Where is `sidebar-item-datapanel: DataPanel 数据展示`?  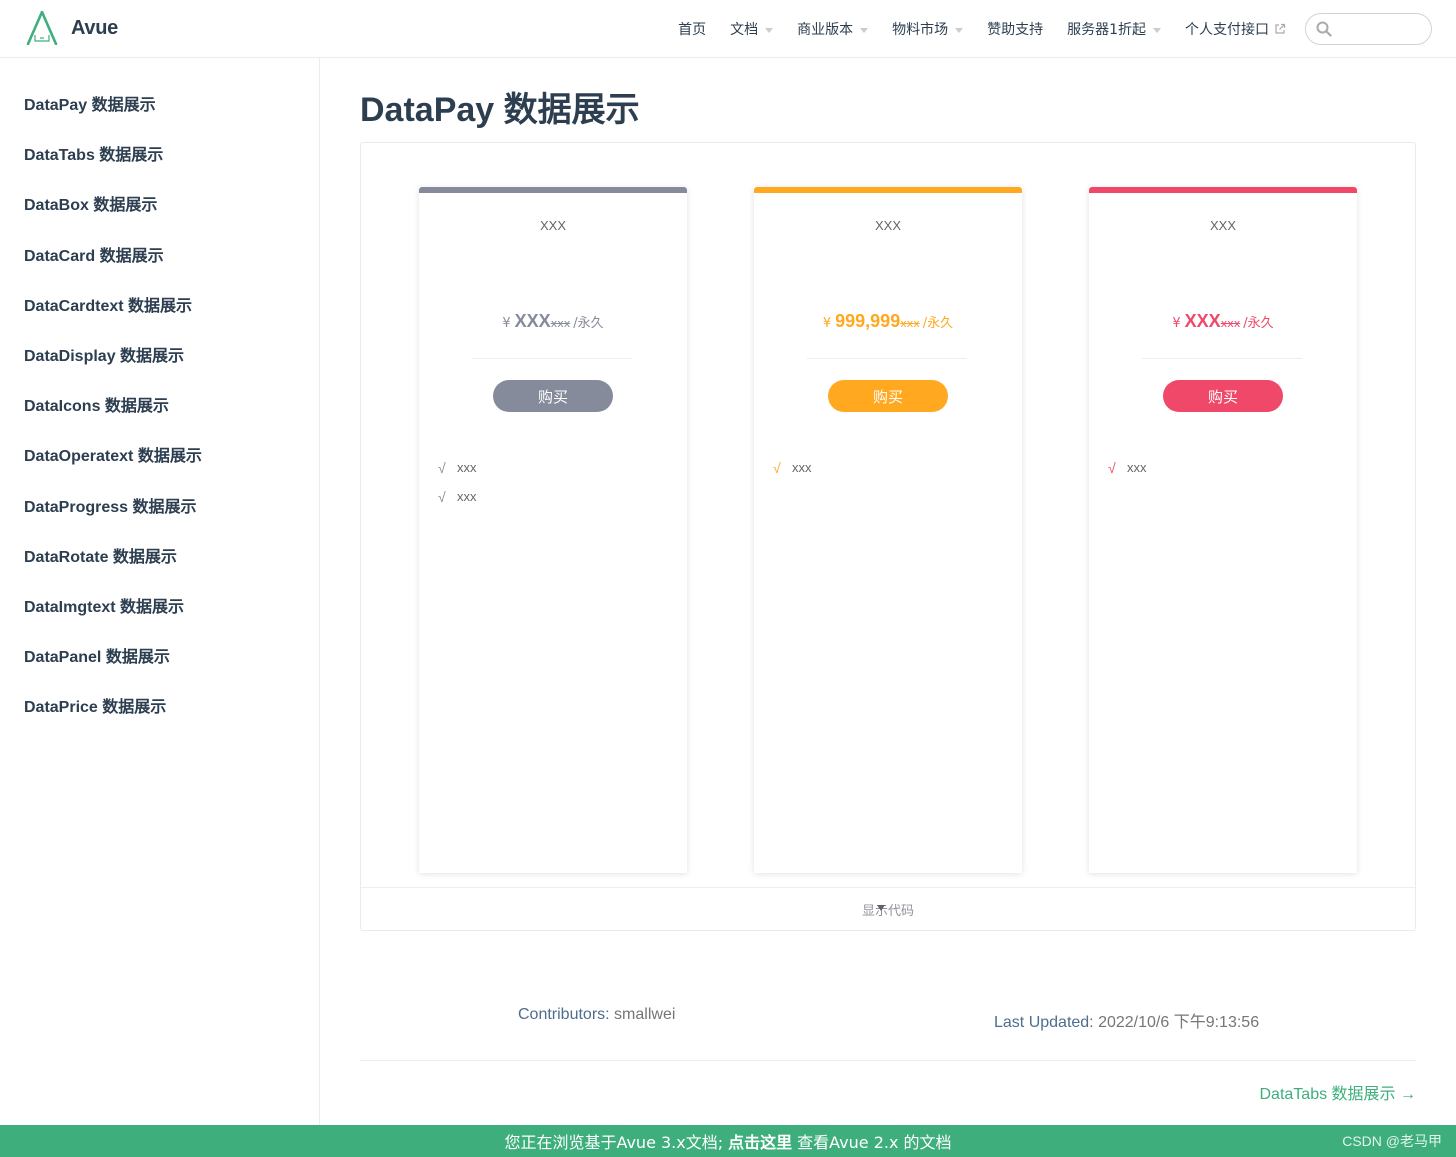
sidebar-item-datapanel: DataPanel 数据展示 is located at coordinates (159, 671).